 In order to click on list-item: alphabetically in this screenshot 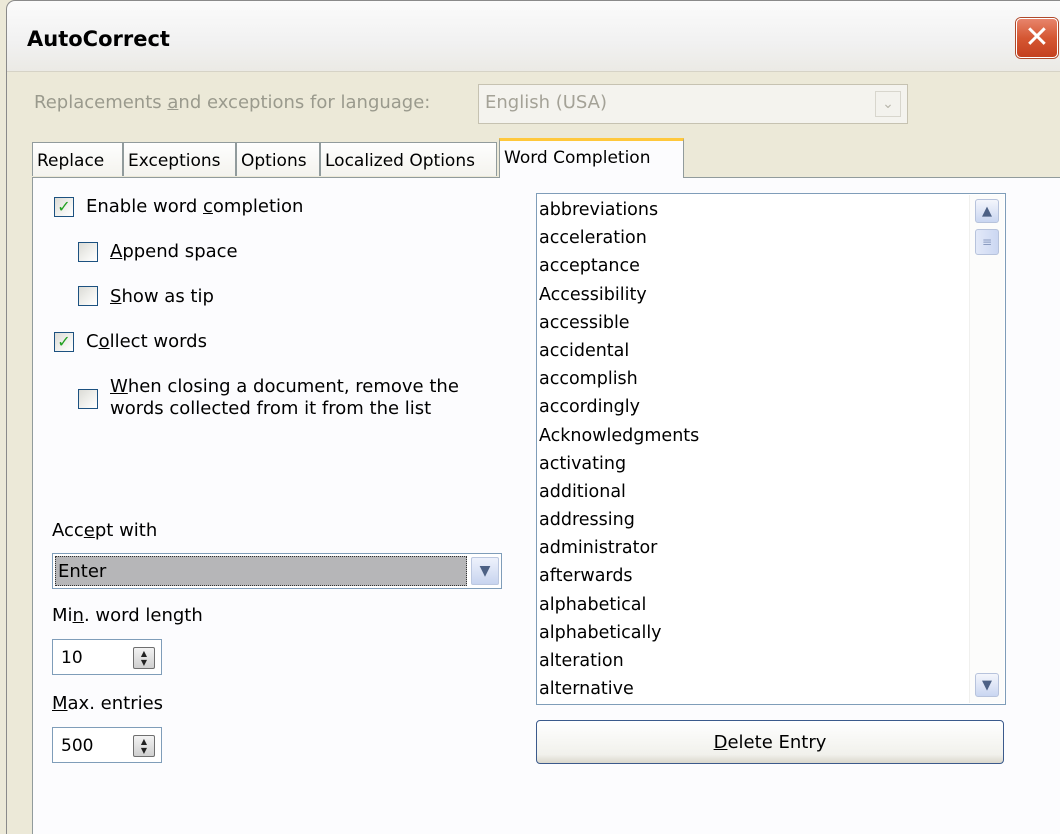, I will do `click(755, 633)`.